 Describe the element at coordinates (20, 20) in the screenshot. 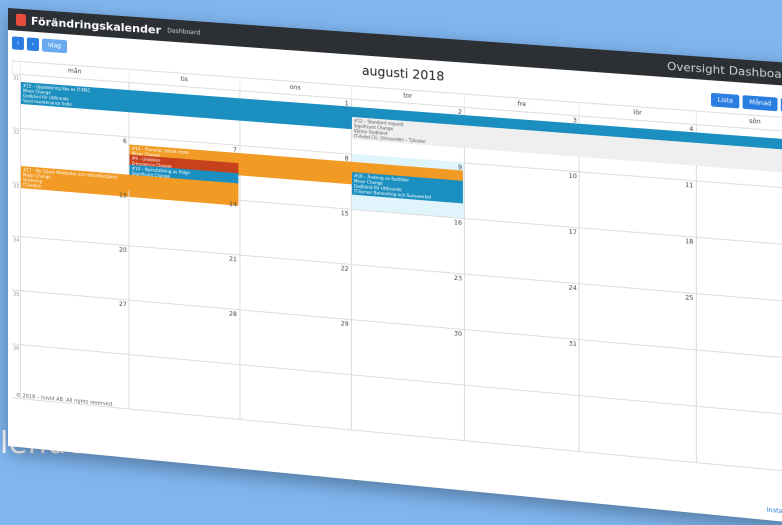

I see `calendar-icon` at that location.